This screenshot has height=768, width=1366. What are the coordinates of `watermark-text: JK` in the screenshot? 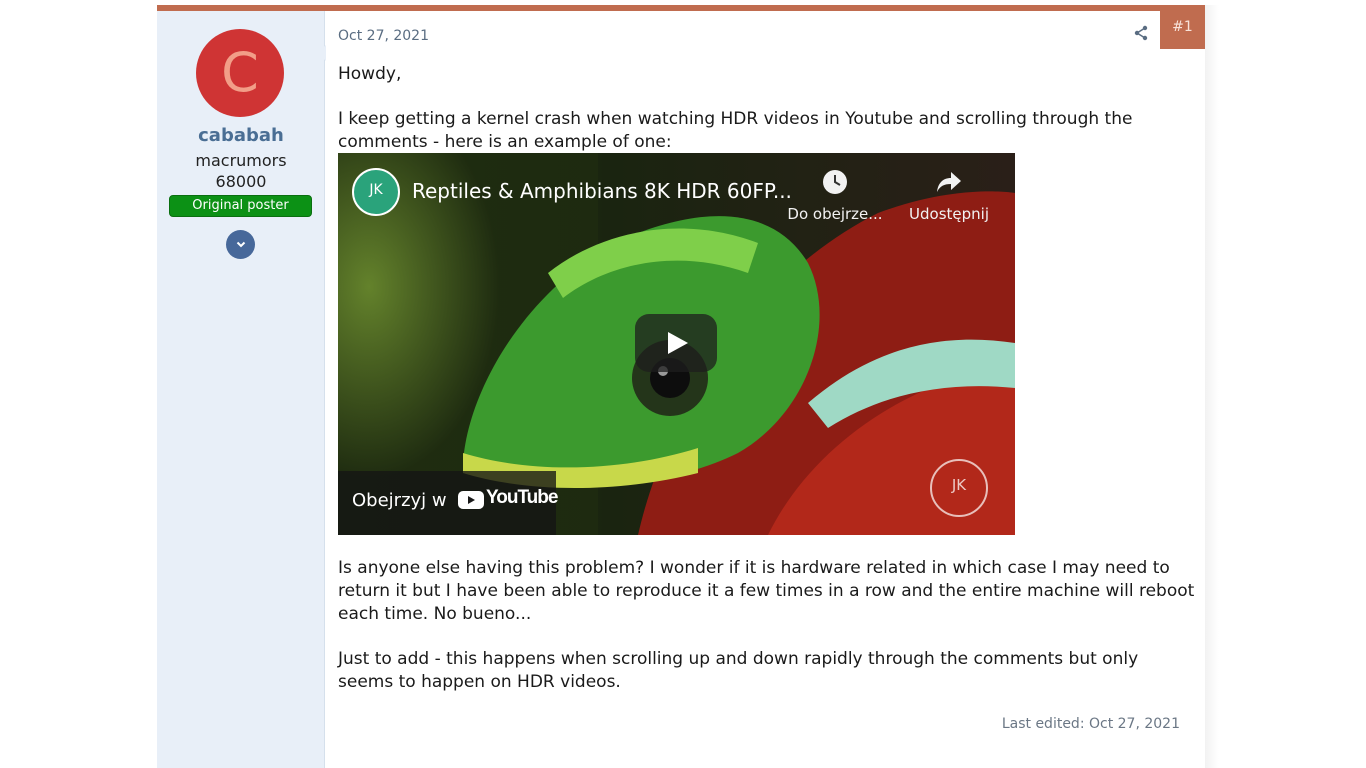 It's located at (959, 485).